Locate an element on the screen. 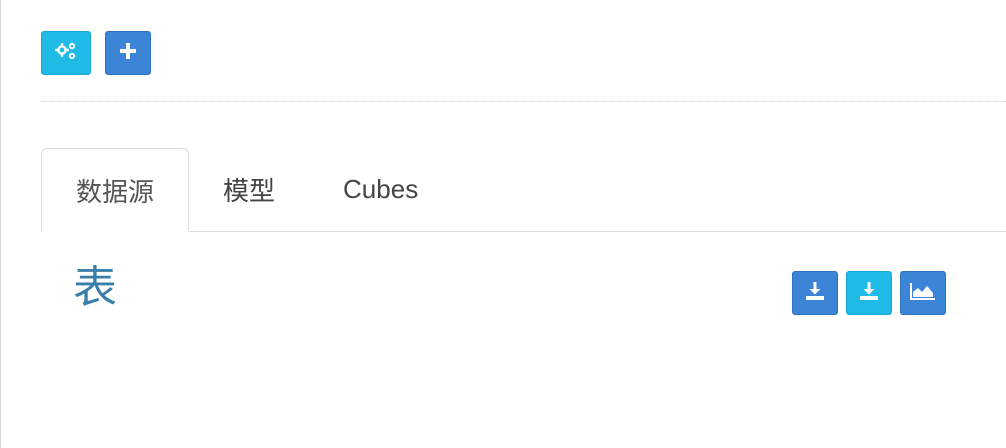 The width and height of the screenshot is (1006, 448). tab-label: 模型 is located at coordinates (249, 191).